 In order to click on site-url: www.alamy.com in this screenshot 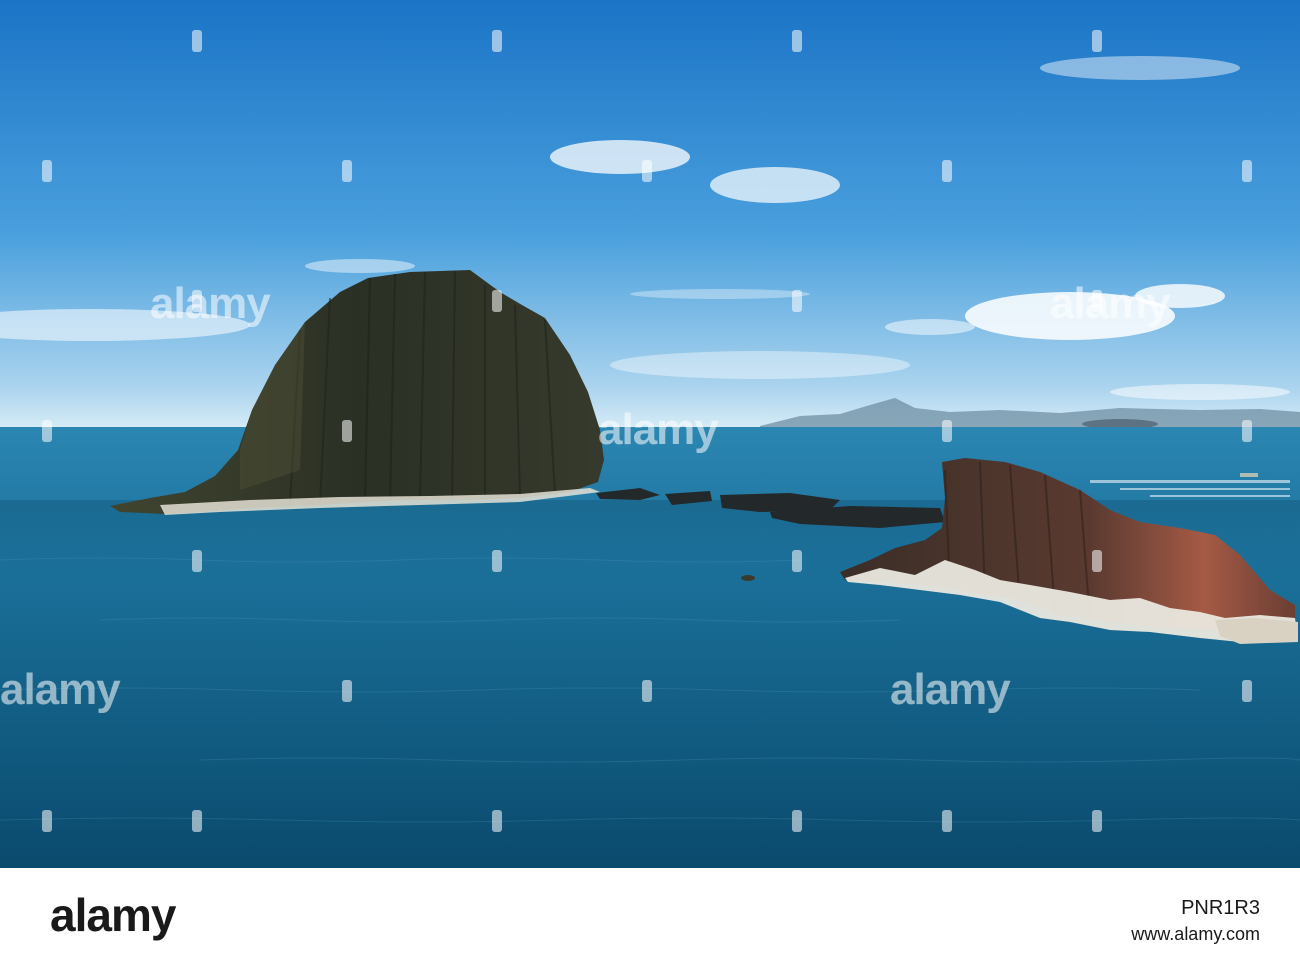, I will do `click(1195, 934)`.